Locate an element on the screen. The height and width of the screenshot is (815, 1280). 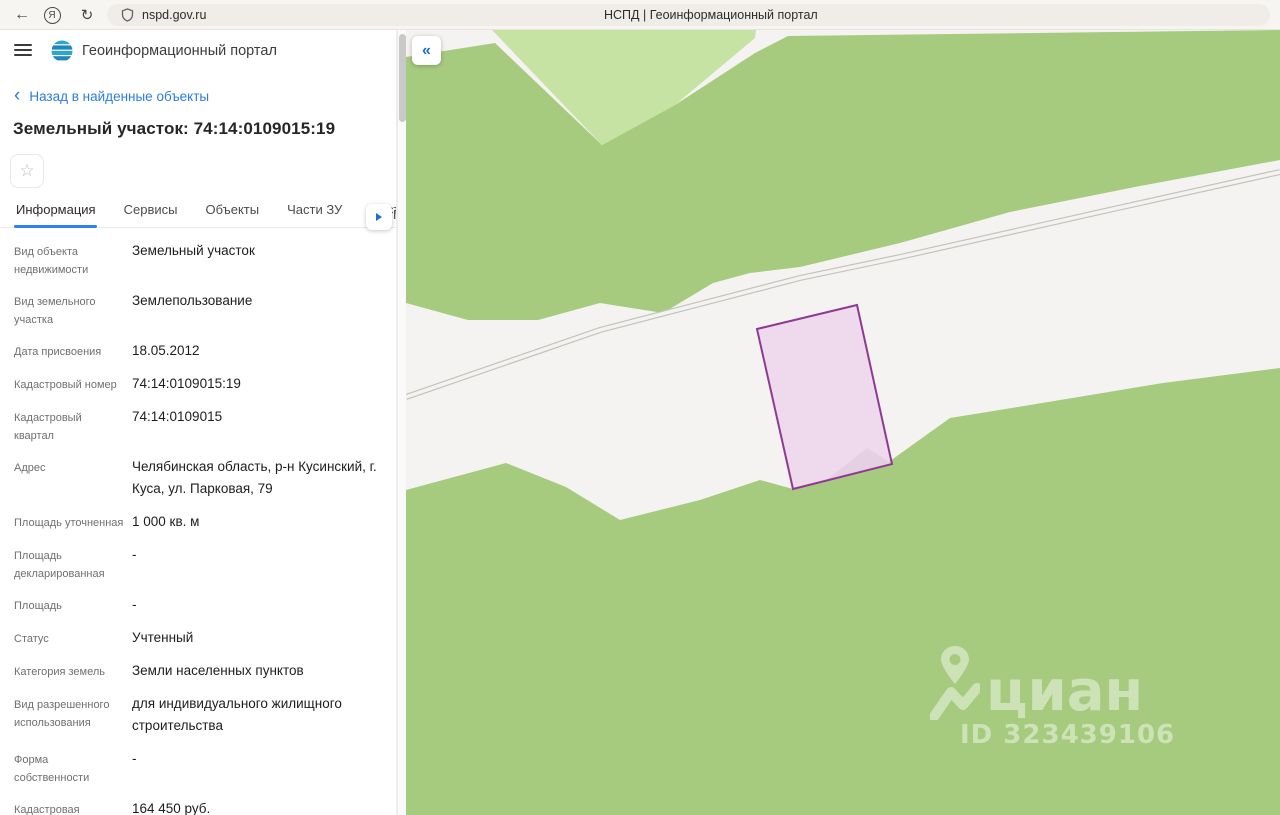
attribute-value: Землепользование is located at coordinates (192, 300).